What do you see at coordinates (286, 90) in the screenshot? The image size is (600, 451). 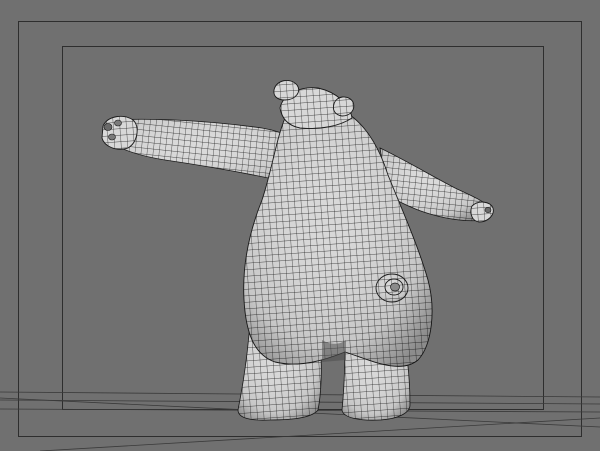 I see `bear-left-ear` at bounding box center [286, 90].